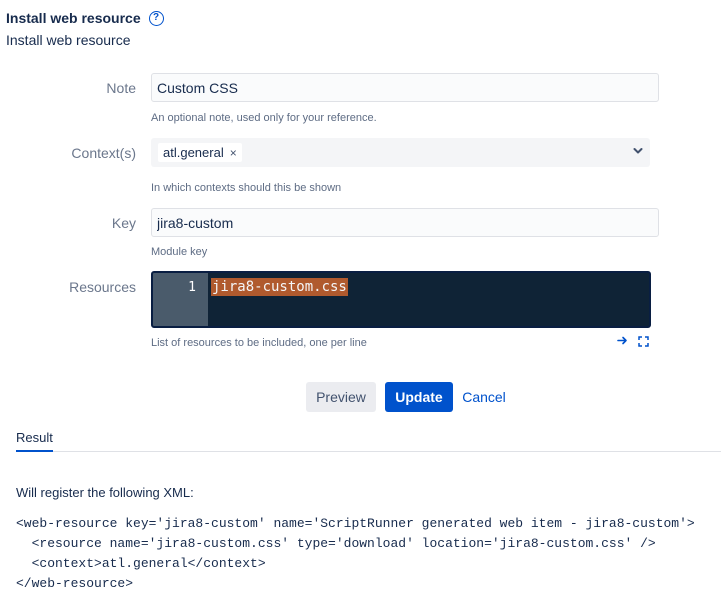 The height and width of the screenshot is (603, 721). I want to click on cancel-button: Cancel, so click(484, 397).